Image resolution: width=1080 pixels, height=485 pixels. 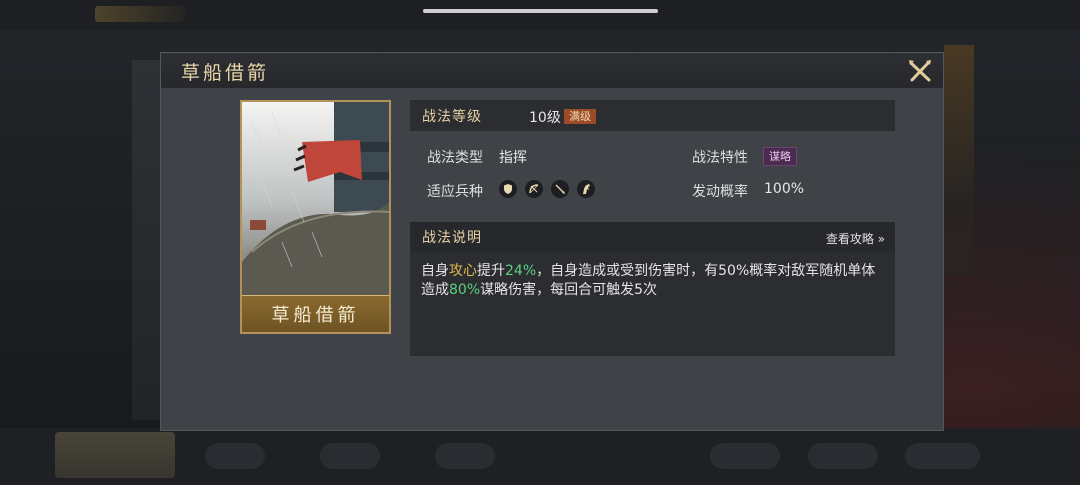 I want to click on horse-icon, so click(x=586, y=189).